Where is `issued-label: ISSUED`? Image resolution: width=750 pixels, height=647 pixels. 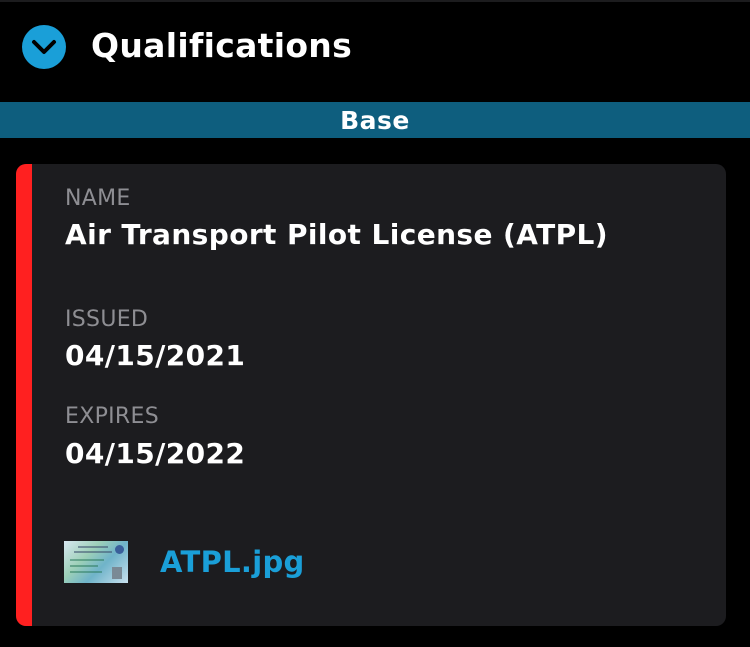
issued-label: ISSUED is located at coordinates (107, 319).